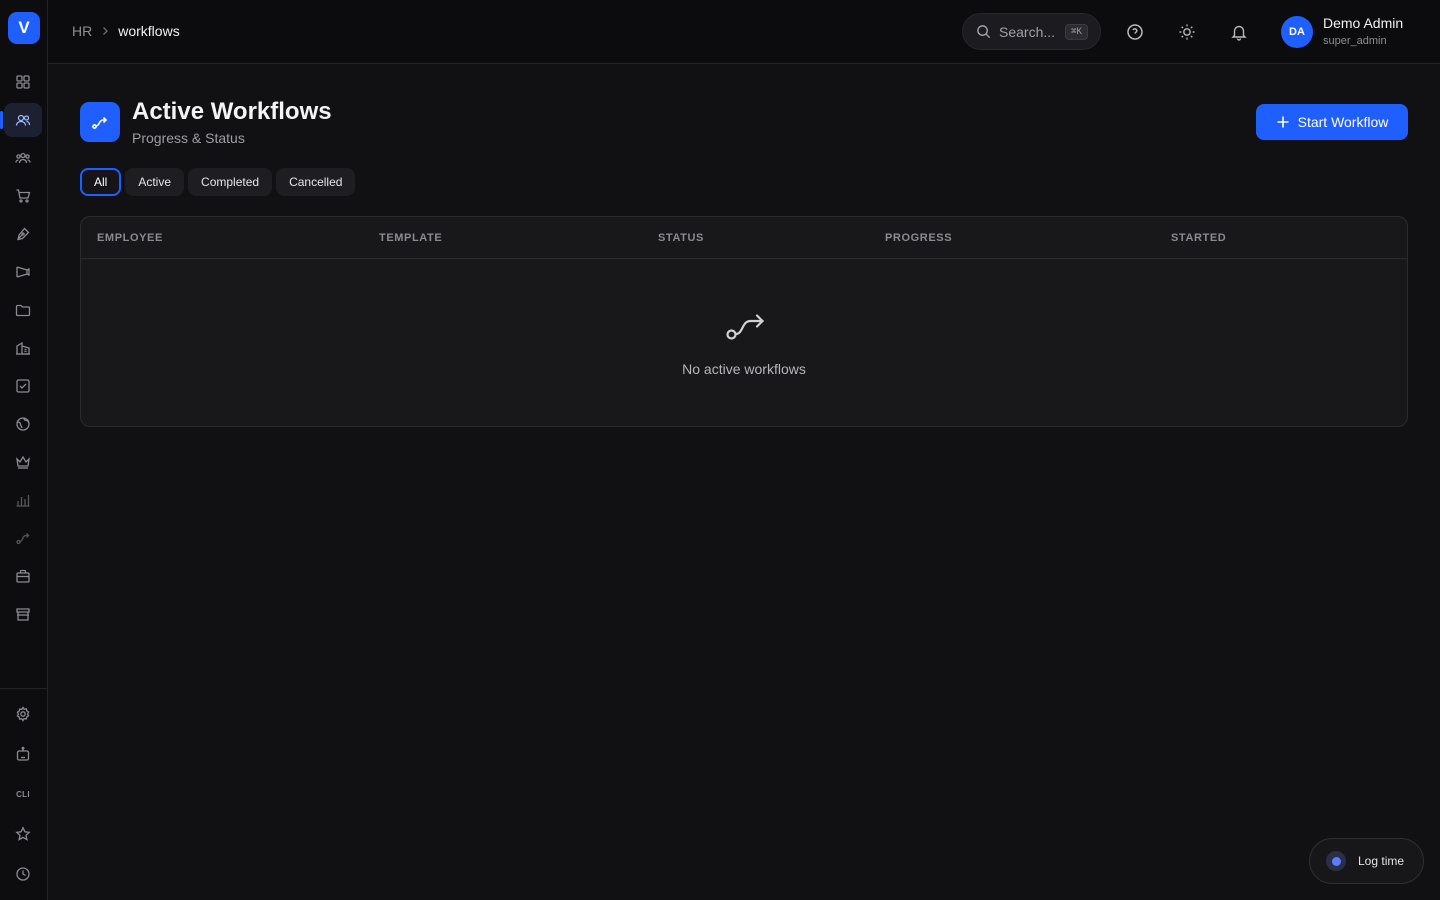 The width and height of the screenshot is (1440, 900). Describe the element at coordinates (130, 238) in the screenshot. I see `column-header-employee: EMPLOYEE` at that location.